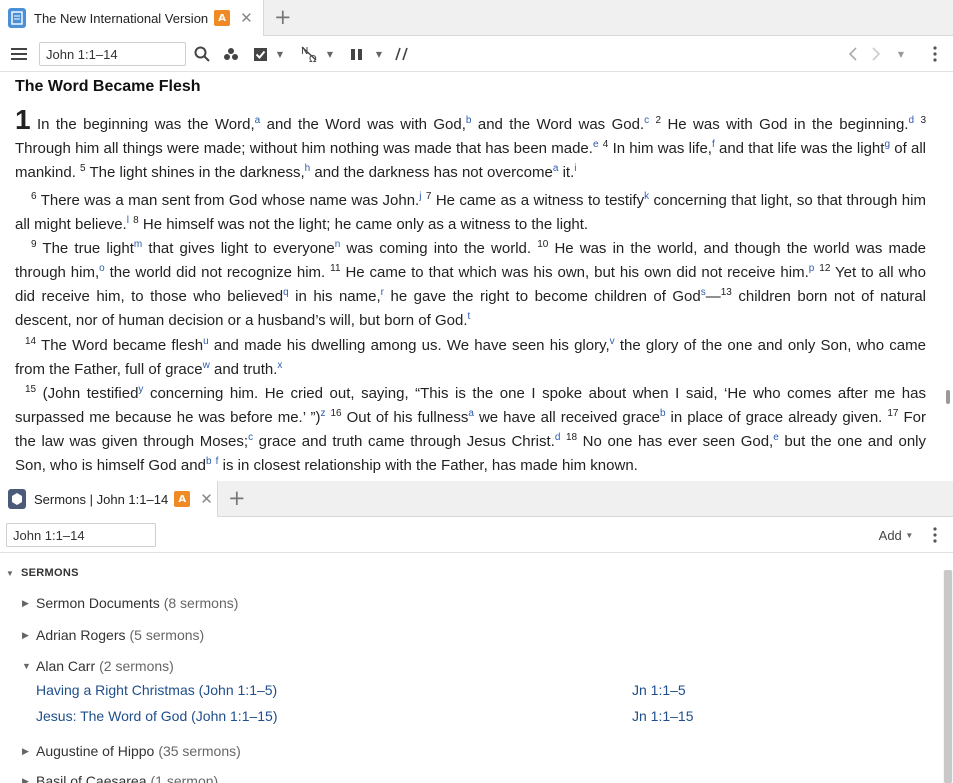 This screenshot has width=953, height=783. What do you see at coordinates (136, 666) in the screenshot?
I see `group-count: (2 sermons)` at bounding box center [136, 666].